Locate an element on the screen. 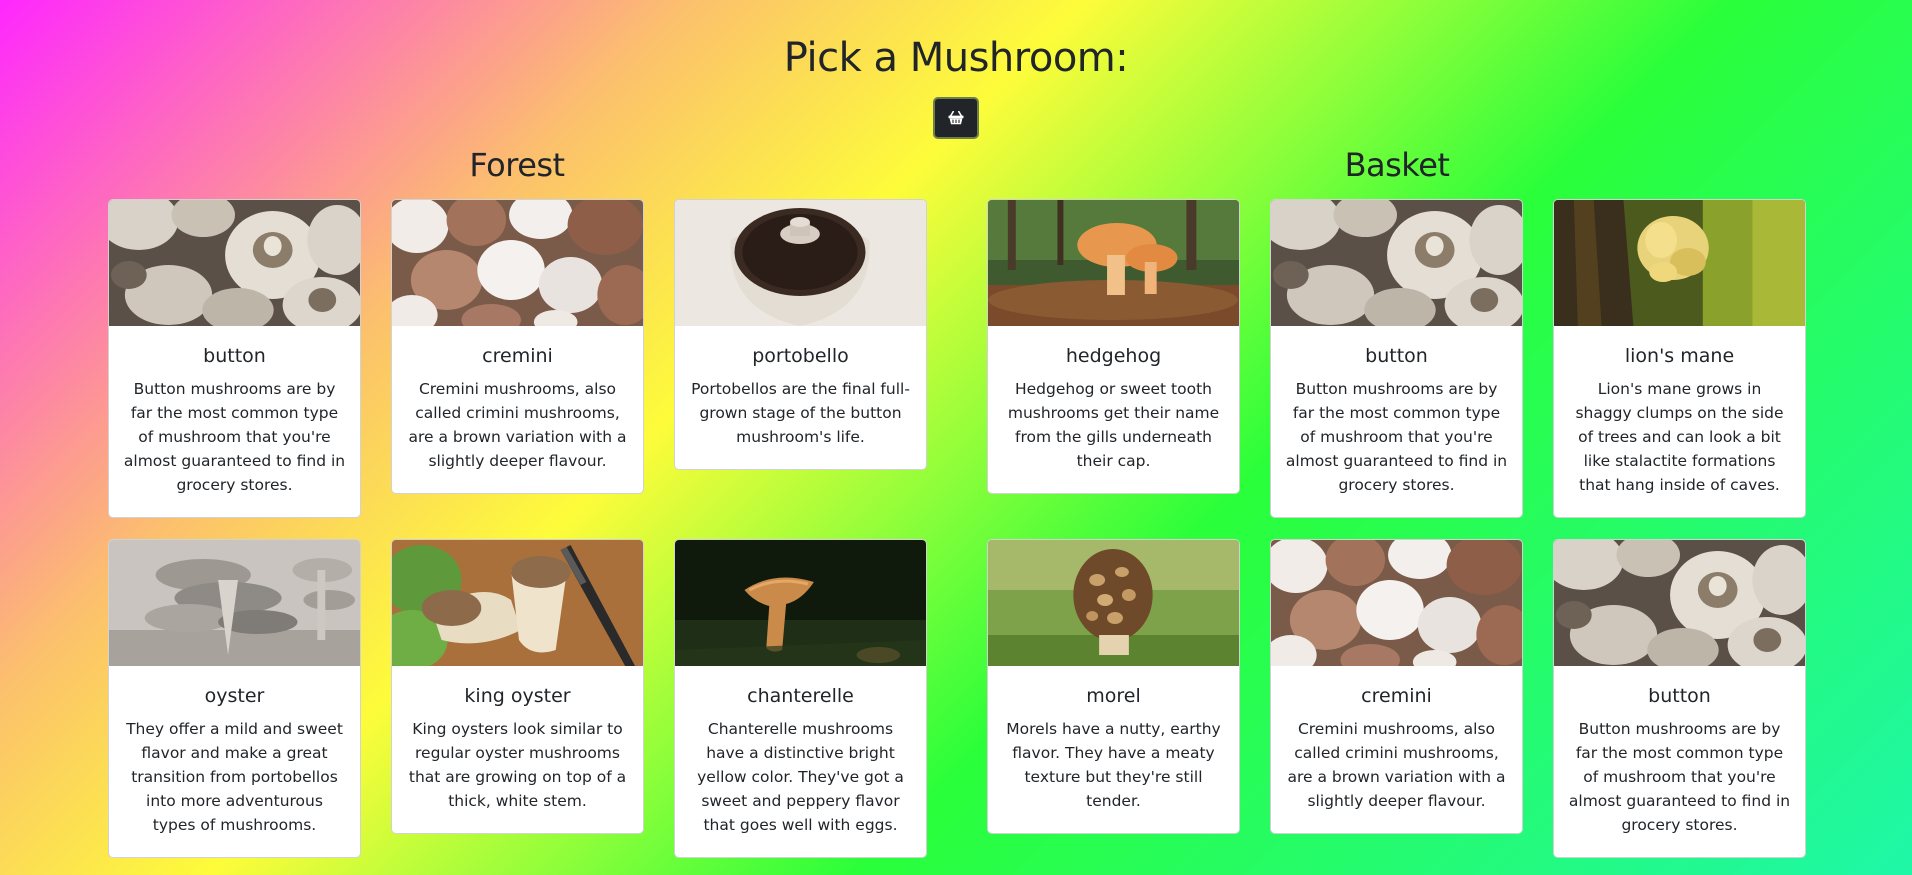 The height and width of the screenshot is (875, 1912). mushroom-image-lions-mane is located at coordinates (1679, 263).